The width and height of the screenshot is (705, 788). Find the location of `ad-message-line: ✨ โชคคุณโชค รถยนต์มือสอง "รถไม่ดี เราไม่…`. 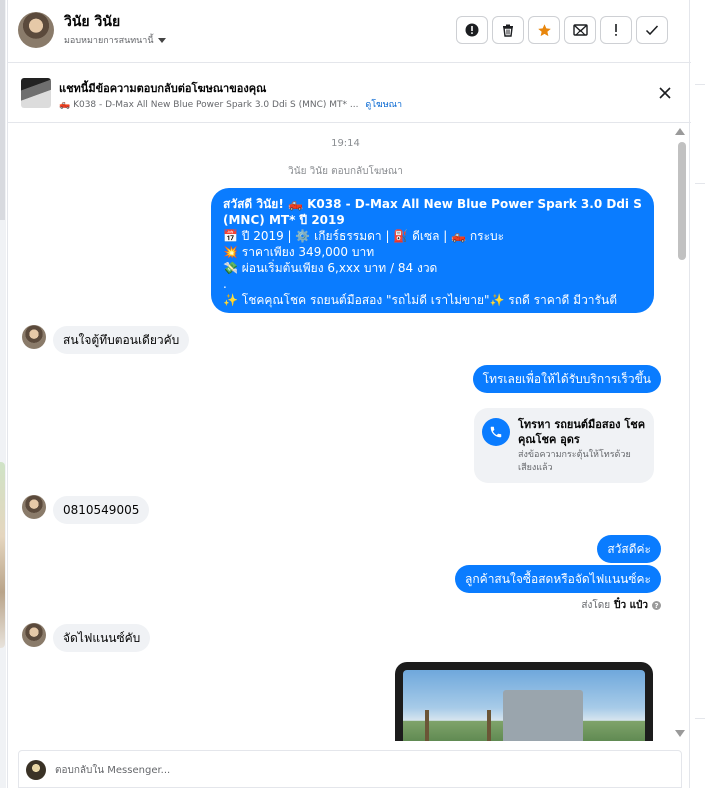

ad-message-line: ✨ โชคคุณโชค รถยนต์มือสอง "รถไม่ดี เราไม่… is located at coordinates (420, 300).